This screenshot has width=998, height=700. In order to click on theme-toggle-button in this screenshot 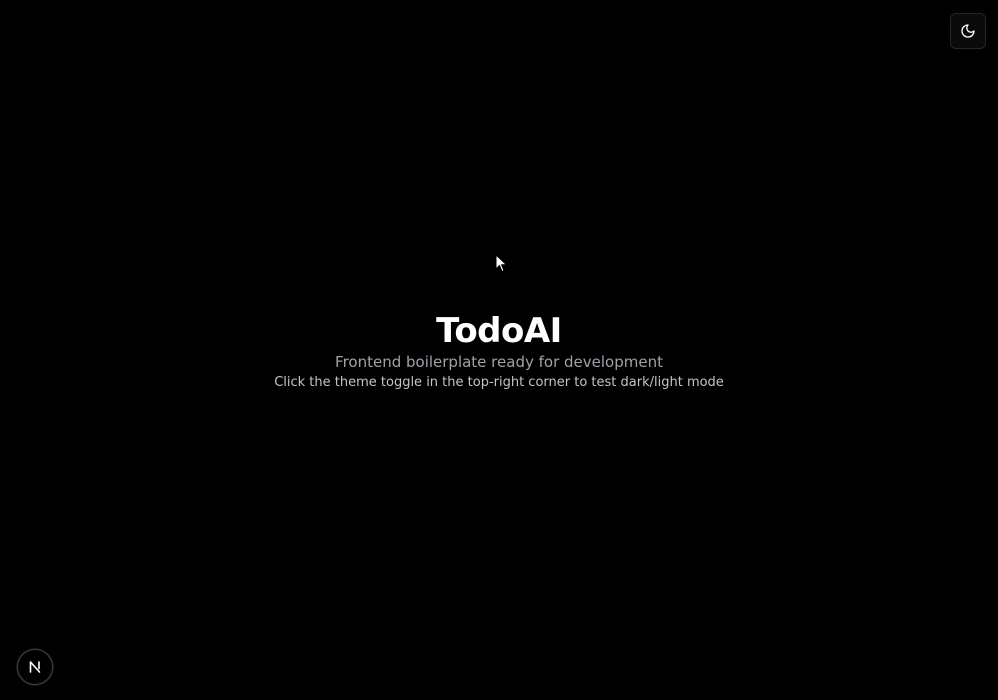, I will do `click(968, 31)`.